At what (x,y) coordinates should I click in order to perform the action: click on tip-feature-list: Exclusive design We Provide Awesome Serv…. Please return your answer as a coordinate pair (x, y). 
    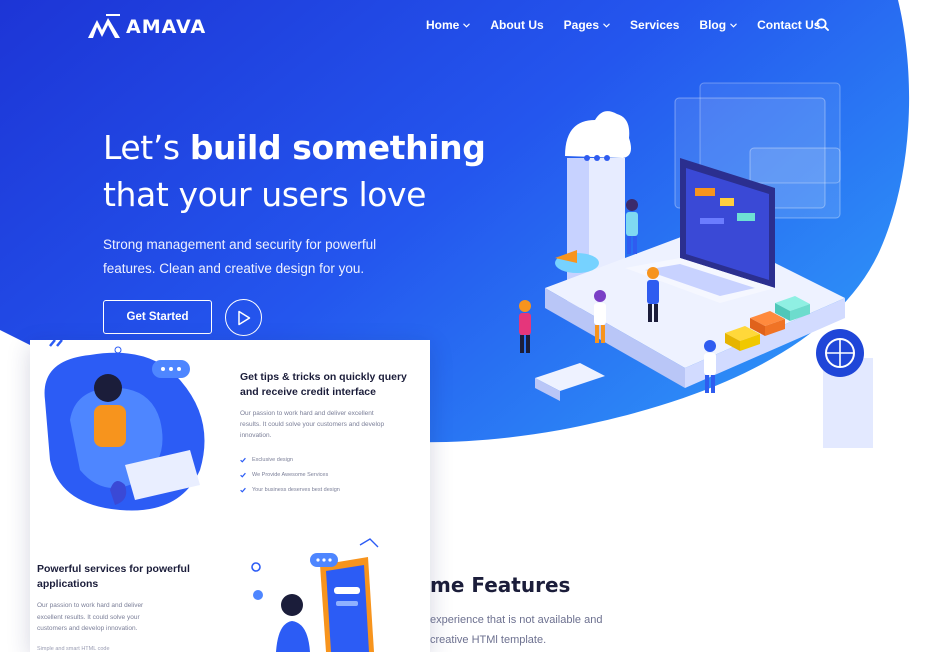
    Looking at the image, I should click on (290, 474).